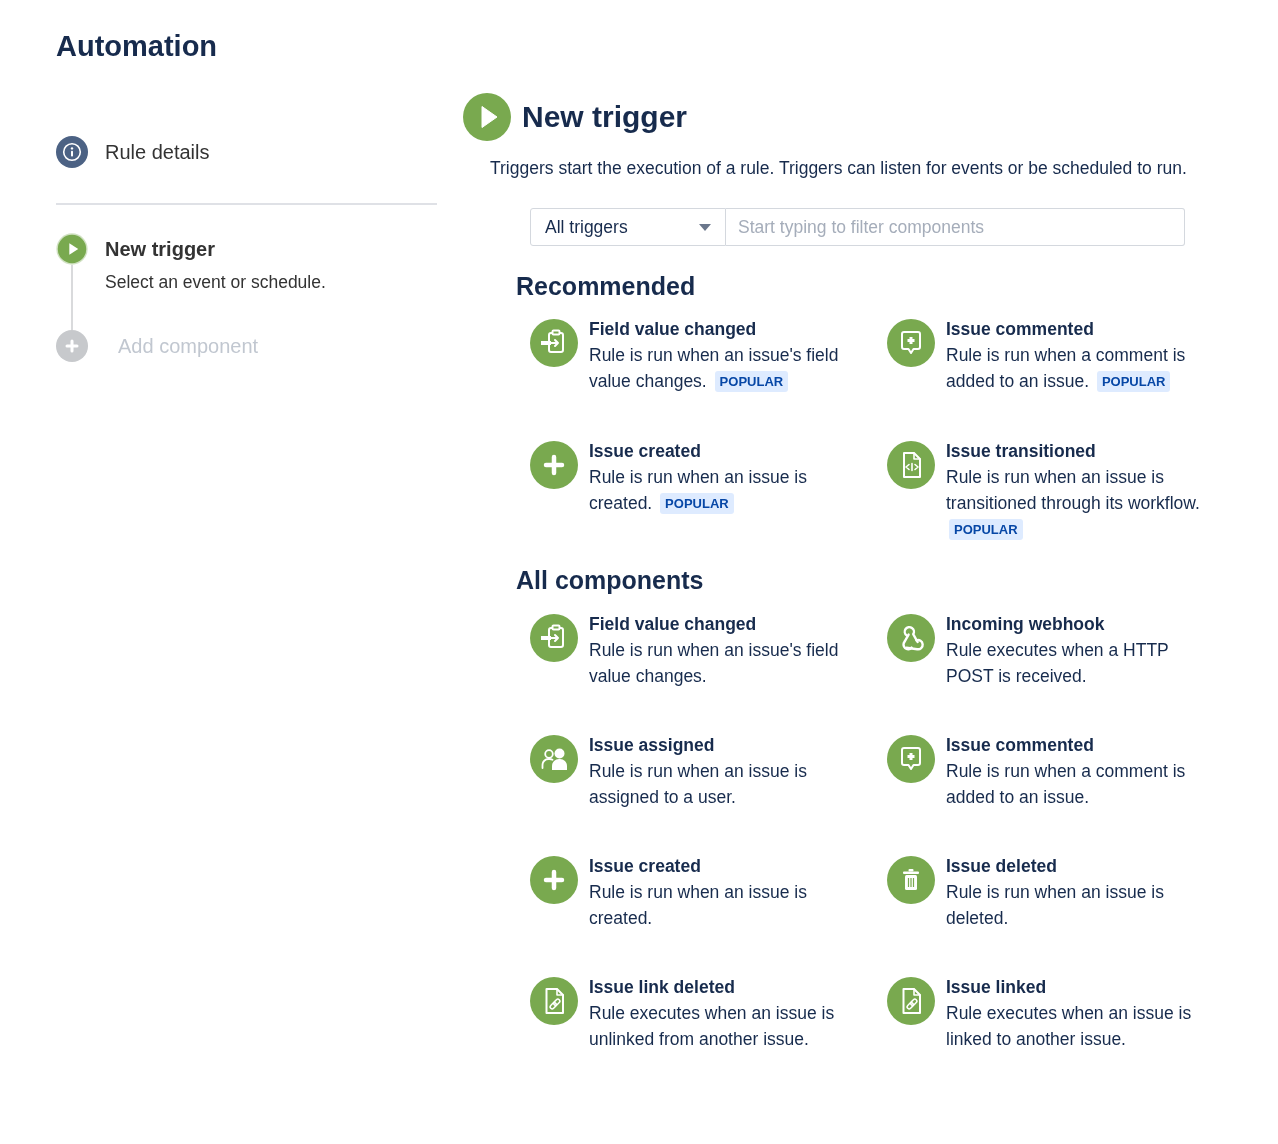 The width and height of the screenshot is (1278, 1144). I want to click on component-title: Issue linked, so click(1078, 987).